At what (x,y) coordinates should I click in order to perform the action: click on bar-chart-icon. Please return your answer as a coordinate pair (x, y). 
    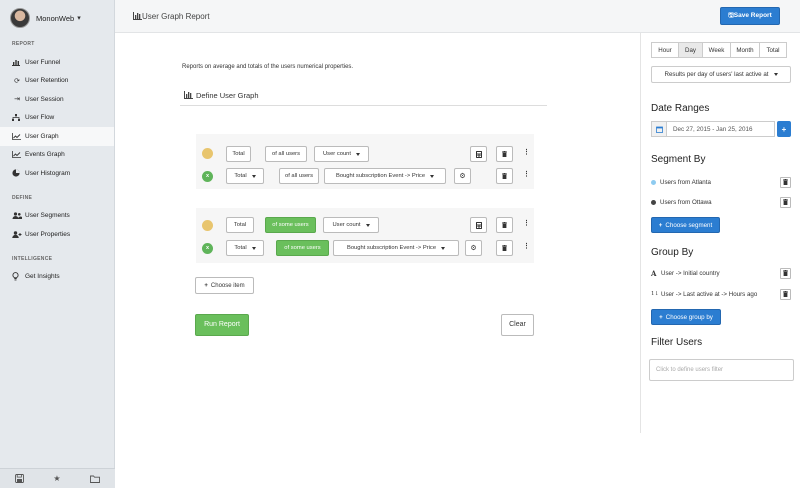
    Looking at the image, I should click on (17, 62).